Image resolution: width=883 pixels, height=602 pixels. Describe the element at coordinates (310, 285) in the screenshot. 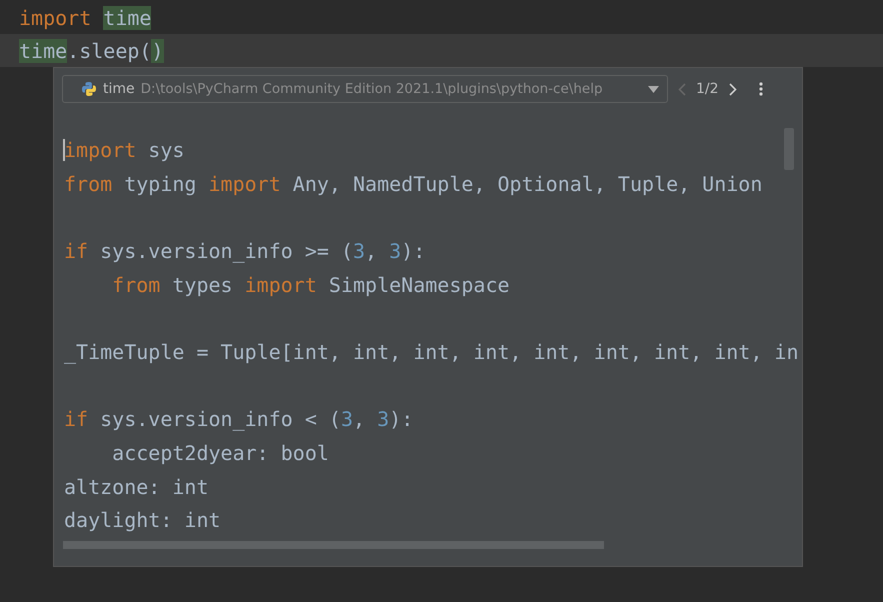

I see `code-line: from types import SimpleNamespace` at that location.